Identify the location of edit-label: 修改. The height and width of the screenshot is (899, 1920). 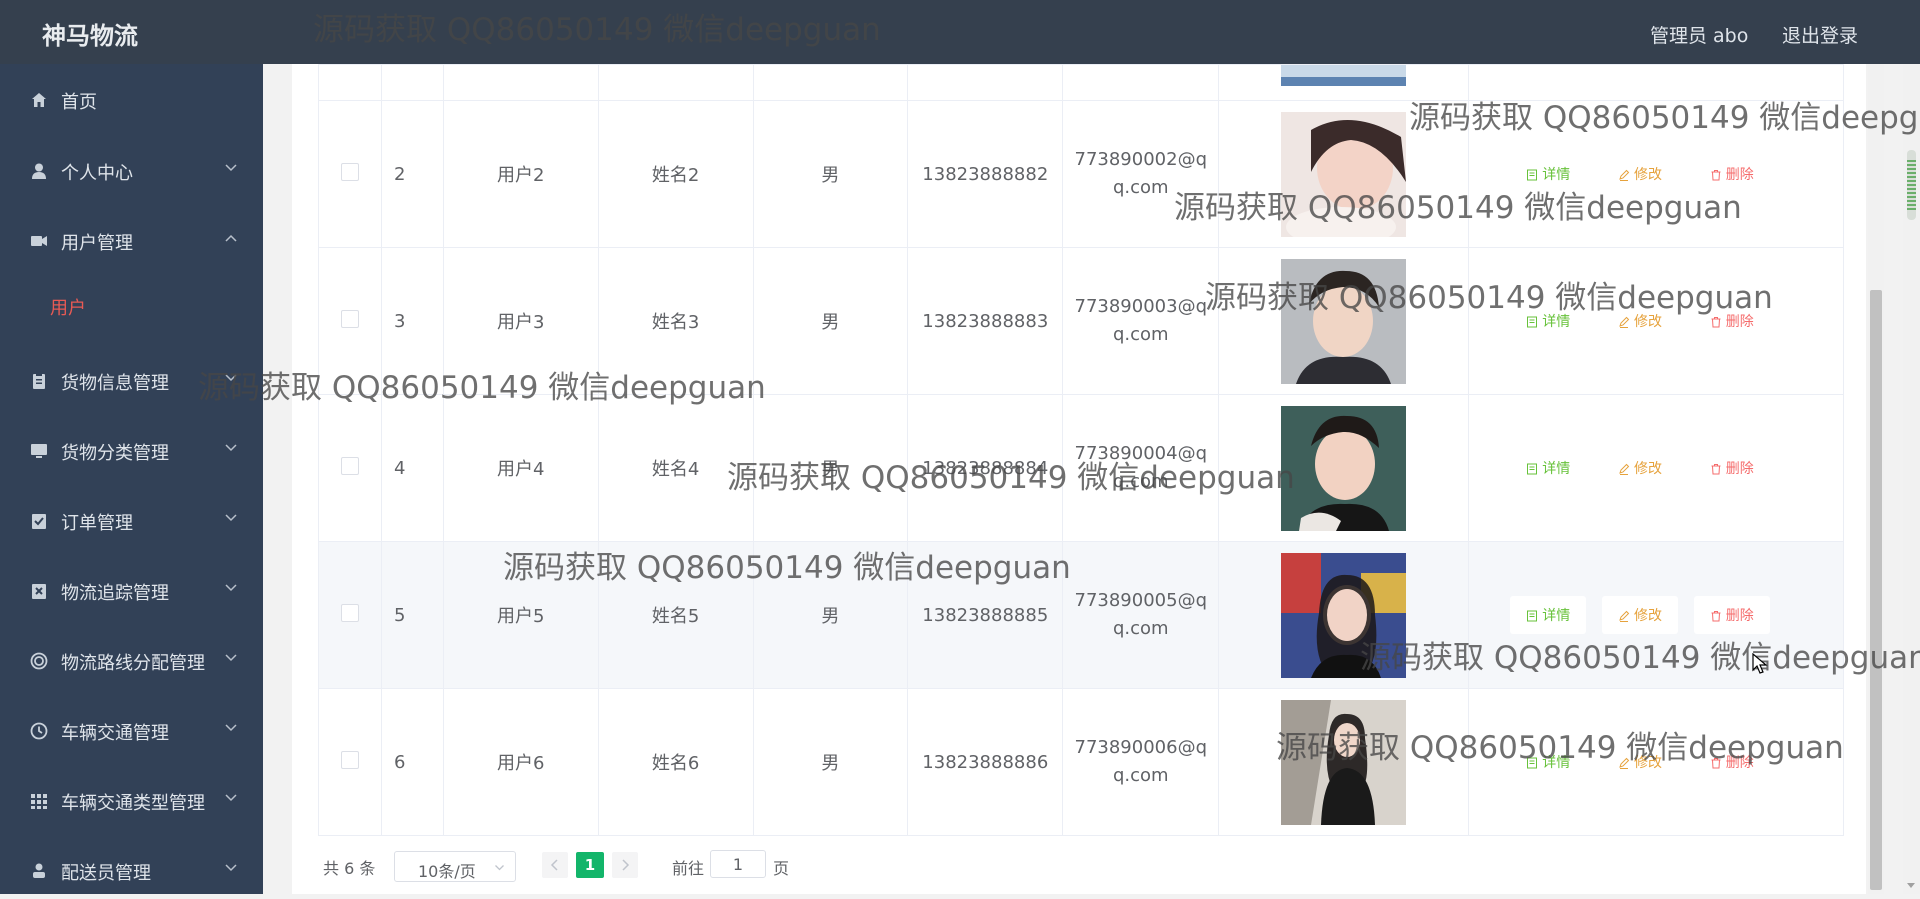
(1648, 322).